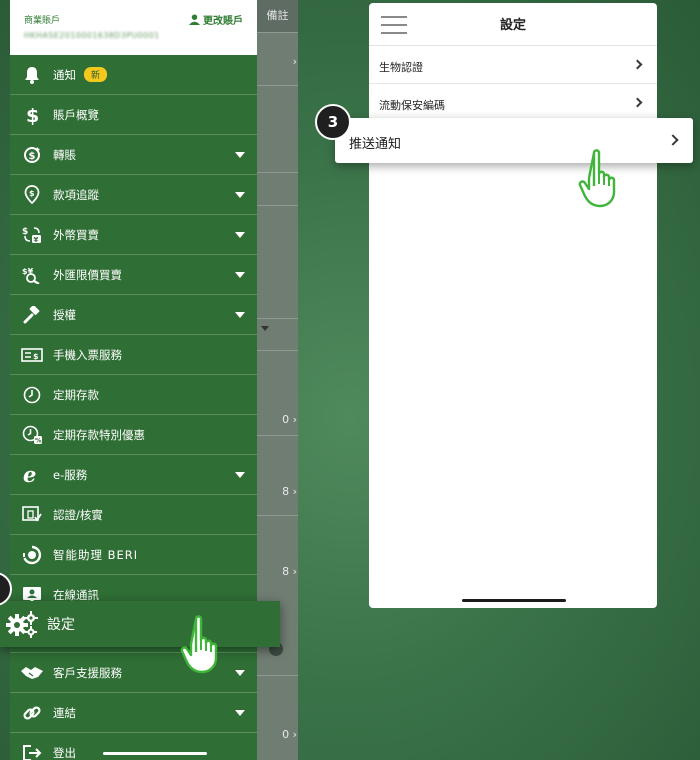 This screenshot has height=760, width=700. I want to click on bell-icon, so click(31, 75).